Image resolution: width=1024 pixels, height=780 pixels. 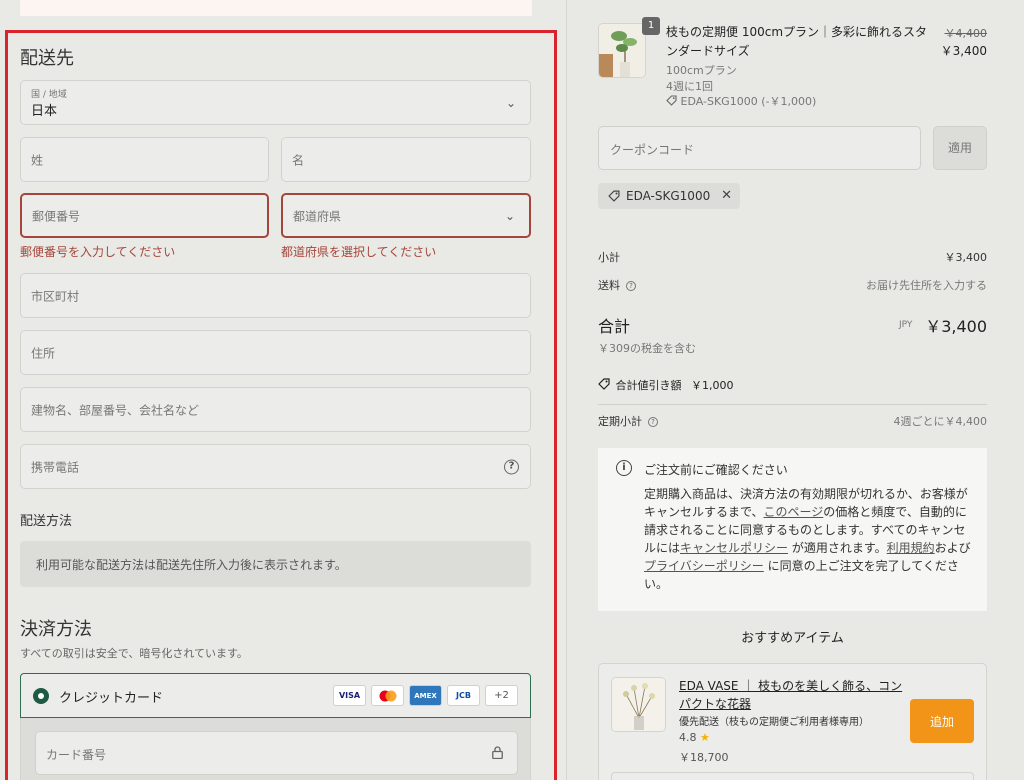 What do you see at coordinates (797, 41) in the screenshot?
I see `product-name: 枝もの定期便 100cmプラン｜多彩に飾れるスタンダードサイズ` at bounding box center [797, 41].